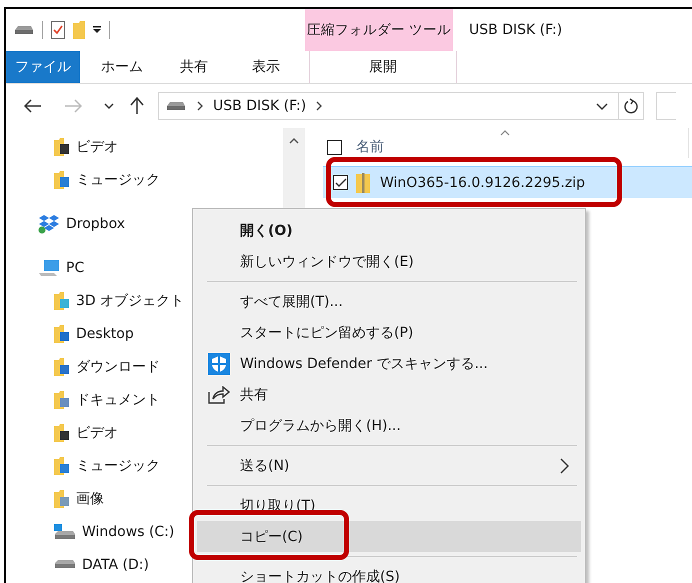 Image resolution: width=692 pixels, height=583 pixels. I want to click on monitor-icon, so click(49, 267).